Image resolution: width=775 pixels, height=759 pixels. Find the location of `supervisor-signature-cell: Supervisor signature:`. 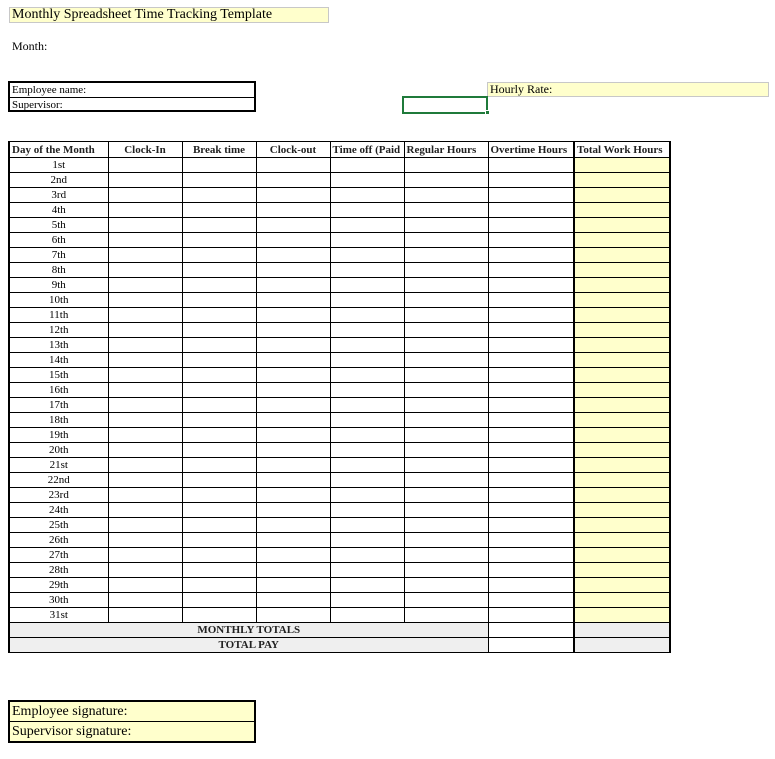

supervisor-signature-cell: Supervisor signature: is located at coordinates (132, 731).